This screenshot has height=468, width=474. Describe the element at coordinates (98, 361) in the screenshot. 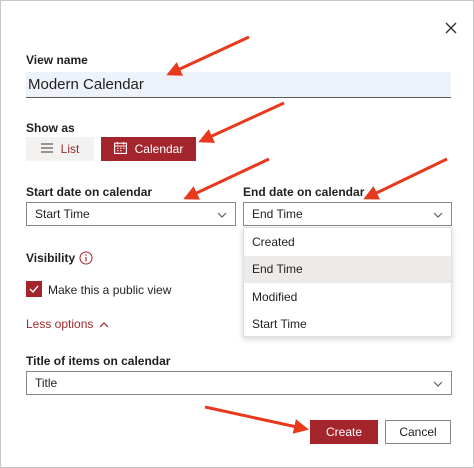

I see `title-items-label: Title of items on calendar` at that location.